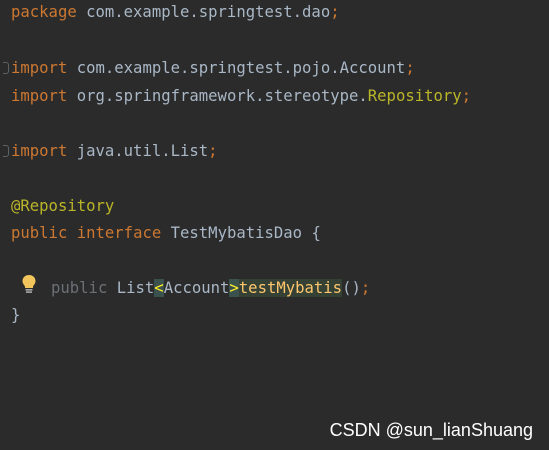 Image resolution: width=549 pixels, height=450 pixels. What do you see at coordinates (159, 288) in the screenshot?
I see `generic-open-bracket: <` at bounding box center [159, 288].